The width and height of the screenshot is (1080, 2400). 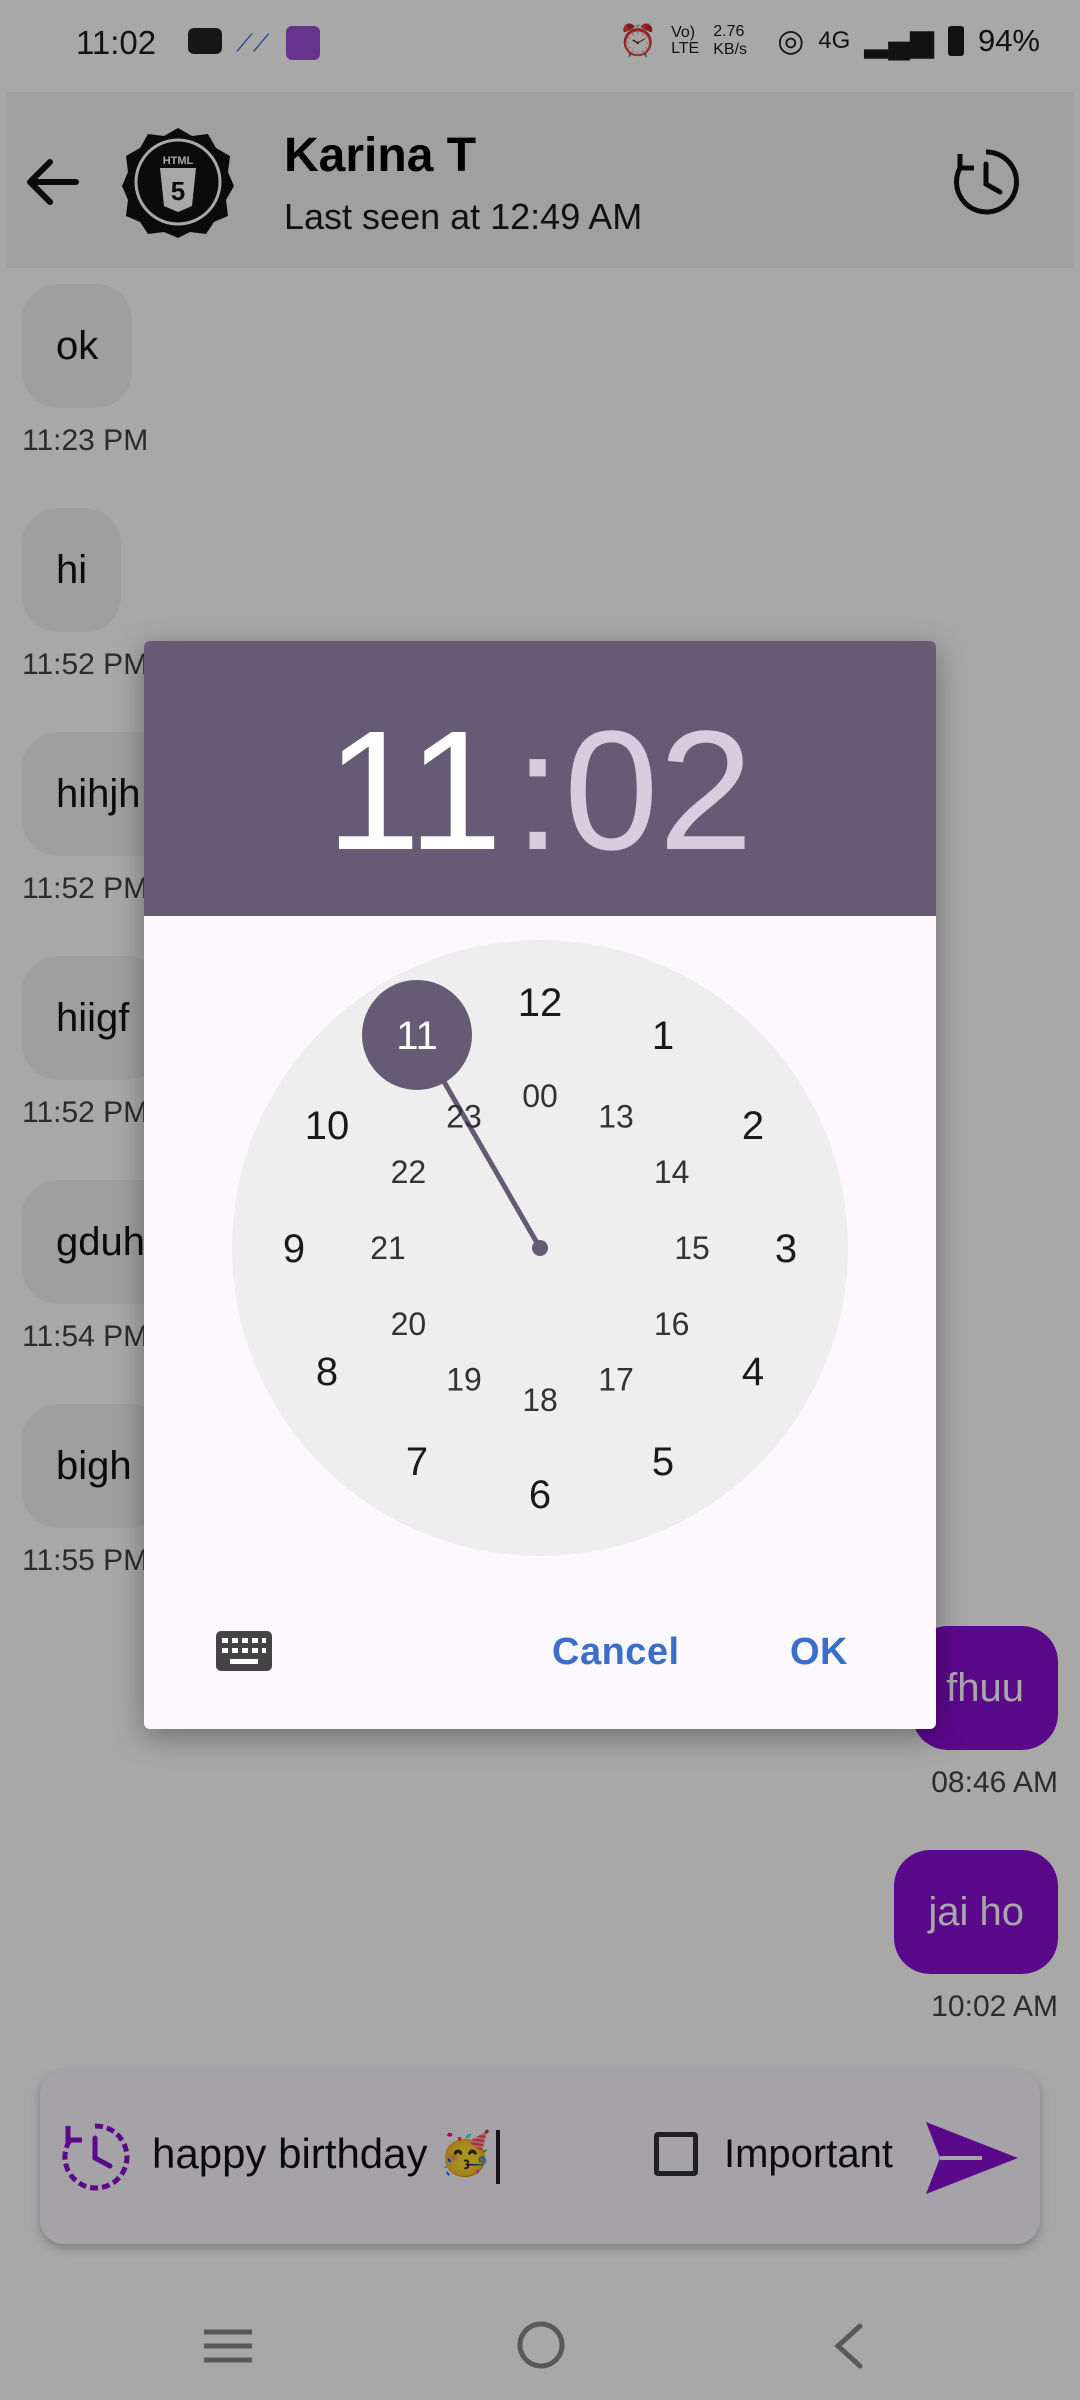 I want to click on ok-button: OK, so click(x=819, y=1652).